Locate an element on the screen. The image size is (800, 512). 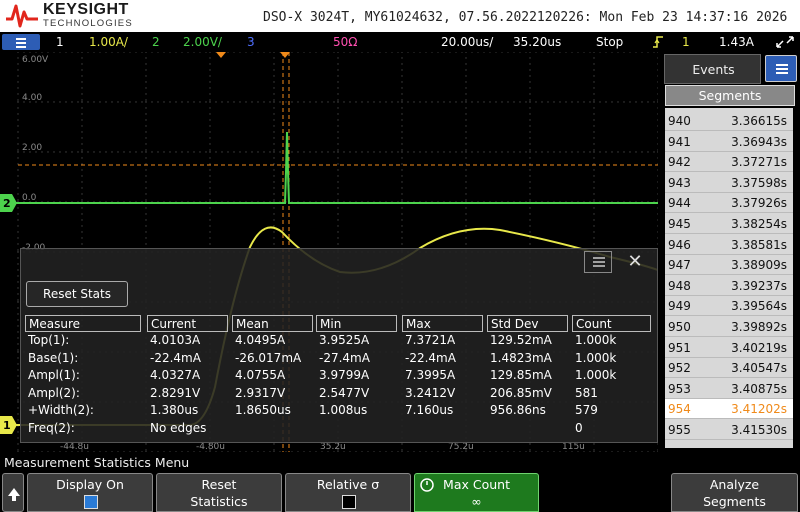
keysight-logo-icon is located at coordinates (22, 16).